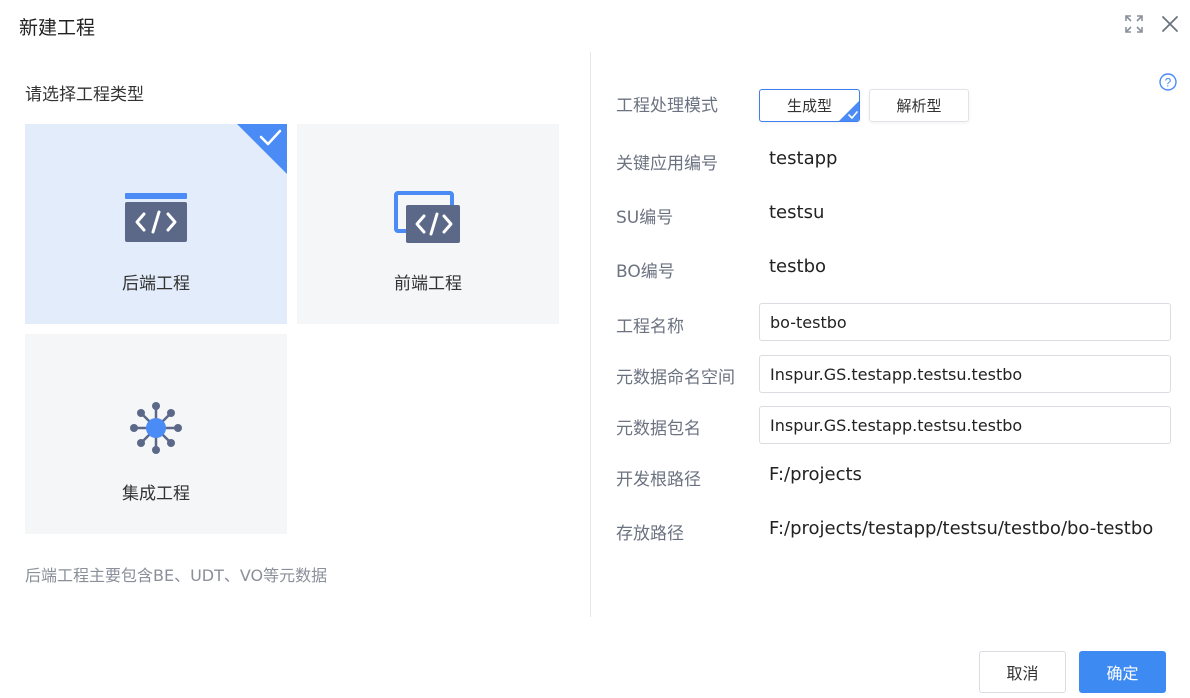  What do you see at coordinates (1022, 672) in the screenshot?
I see `cancel-button: 取消` at bounding box center [1022, 672].